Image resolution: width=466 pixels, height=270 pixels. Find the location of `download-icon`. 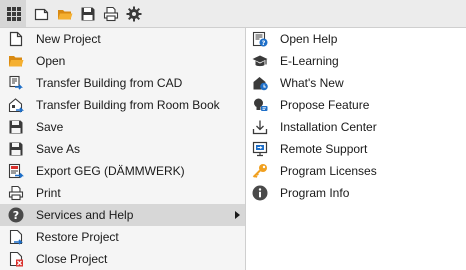

download-icon is located at coordinates (260, 127).